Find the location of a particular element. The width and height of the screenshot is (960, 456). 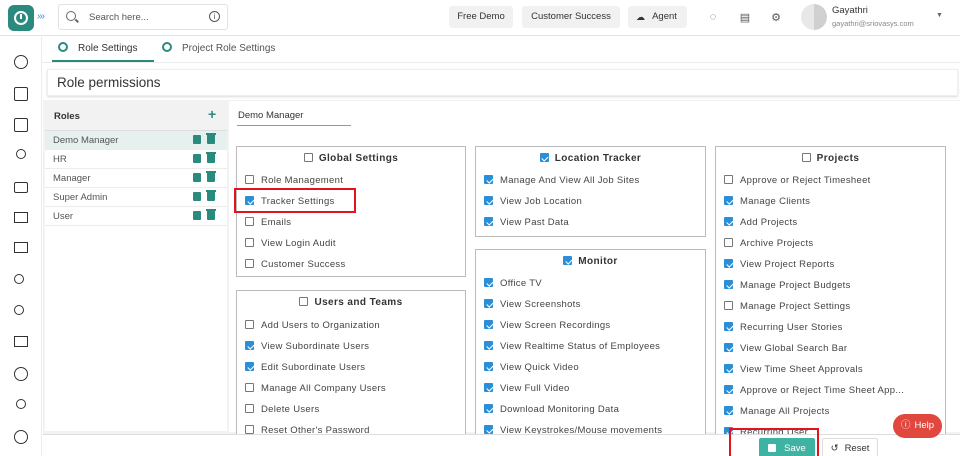

billing-icon is located at coordinates (21, 247).